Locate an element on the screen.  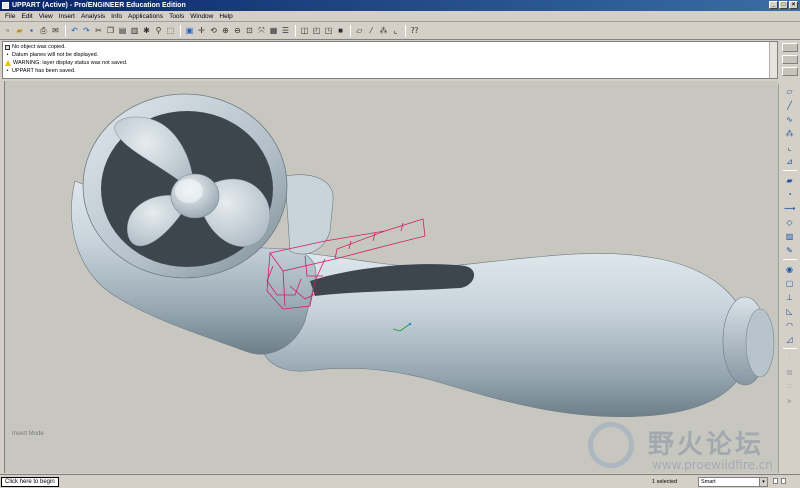
message-text: UPPART has been saved. is located at coordinates (44, 71).